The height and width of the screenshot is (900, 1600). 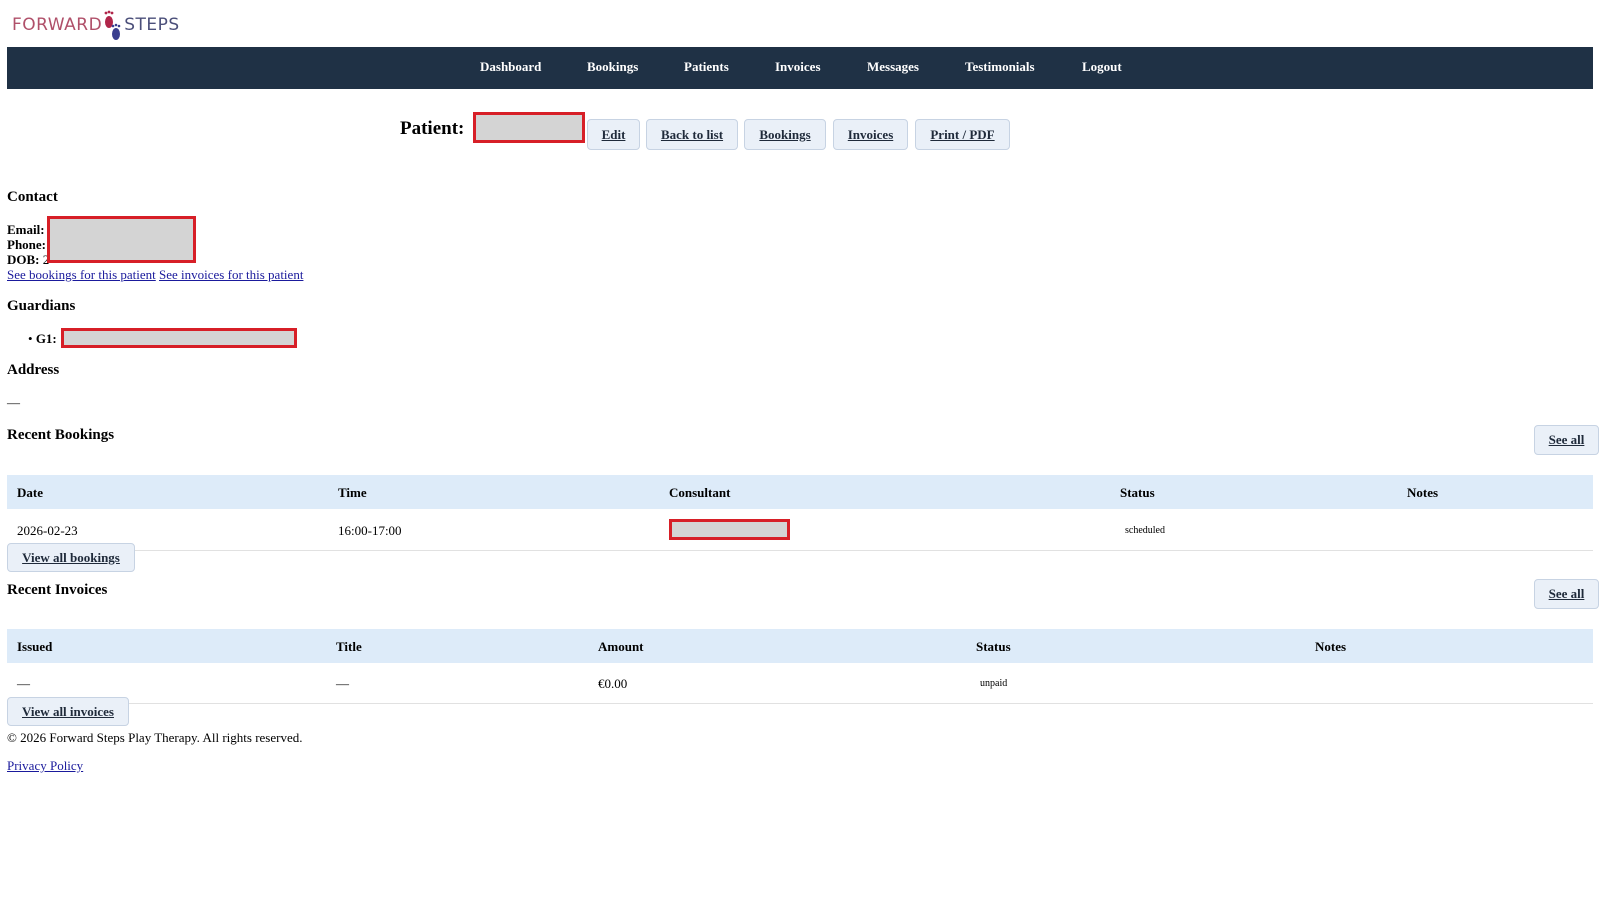 What do you see at coordinates (57, 25) in the screenshot?
I see `logo-word-forward: FORWARD` at bounding box center [57, 25].